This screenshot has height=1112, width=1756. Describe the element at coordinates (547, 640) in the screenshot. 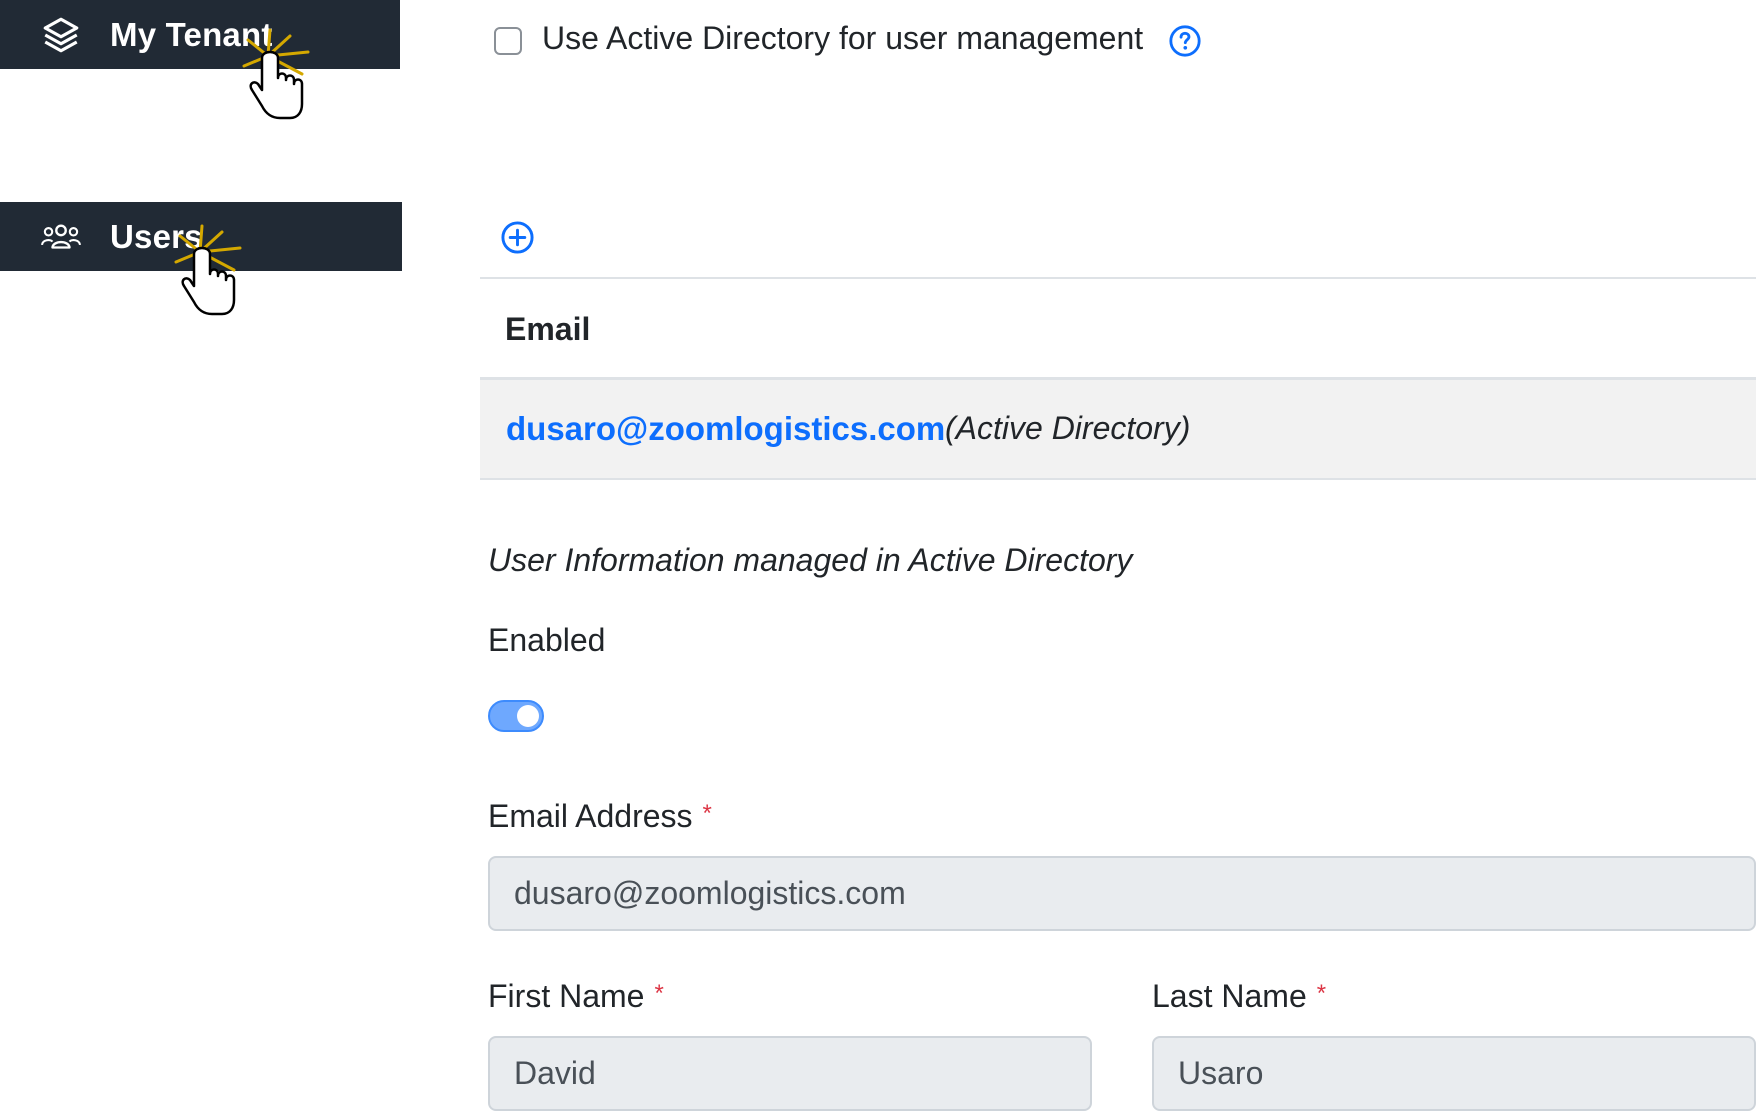

I see `enabled-label: Enabled` at that location.